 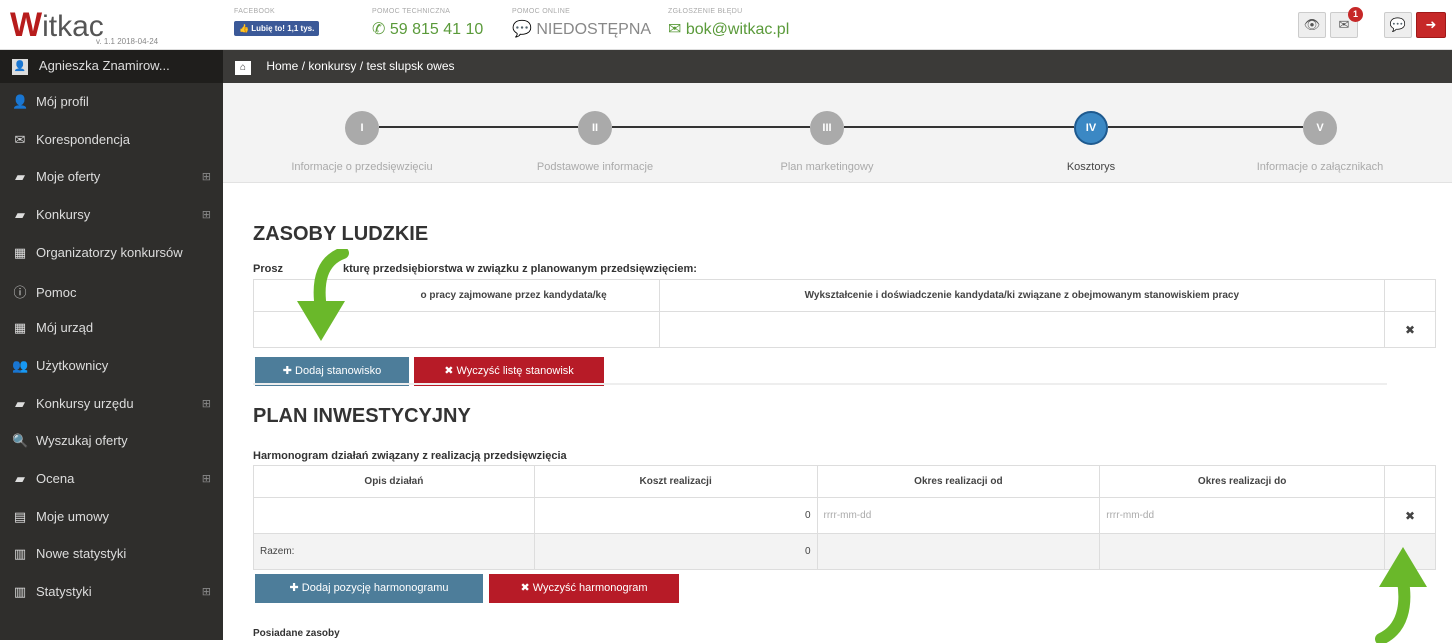 I want to click on tech-help-block: POMOC TECHNICZNA ✆ 59 815 41 10, so click(x=427, y=23).